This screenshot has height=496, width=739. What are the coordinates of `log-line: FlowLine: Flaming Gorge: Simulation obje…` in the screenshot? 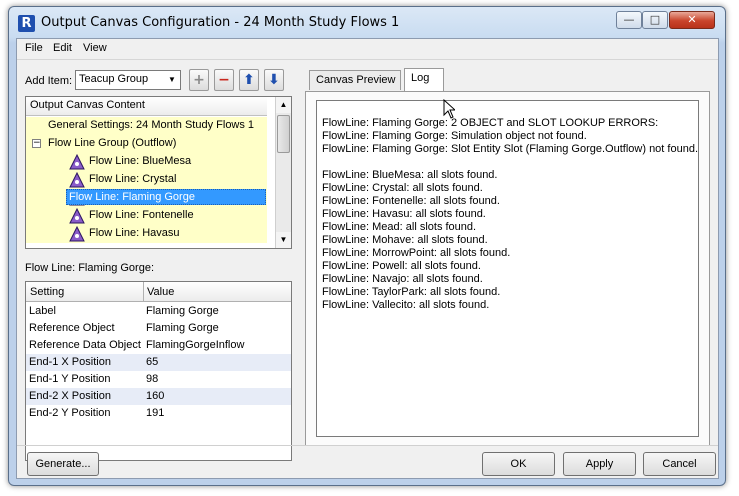 It's located at (454, 136).